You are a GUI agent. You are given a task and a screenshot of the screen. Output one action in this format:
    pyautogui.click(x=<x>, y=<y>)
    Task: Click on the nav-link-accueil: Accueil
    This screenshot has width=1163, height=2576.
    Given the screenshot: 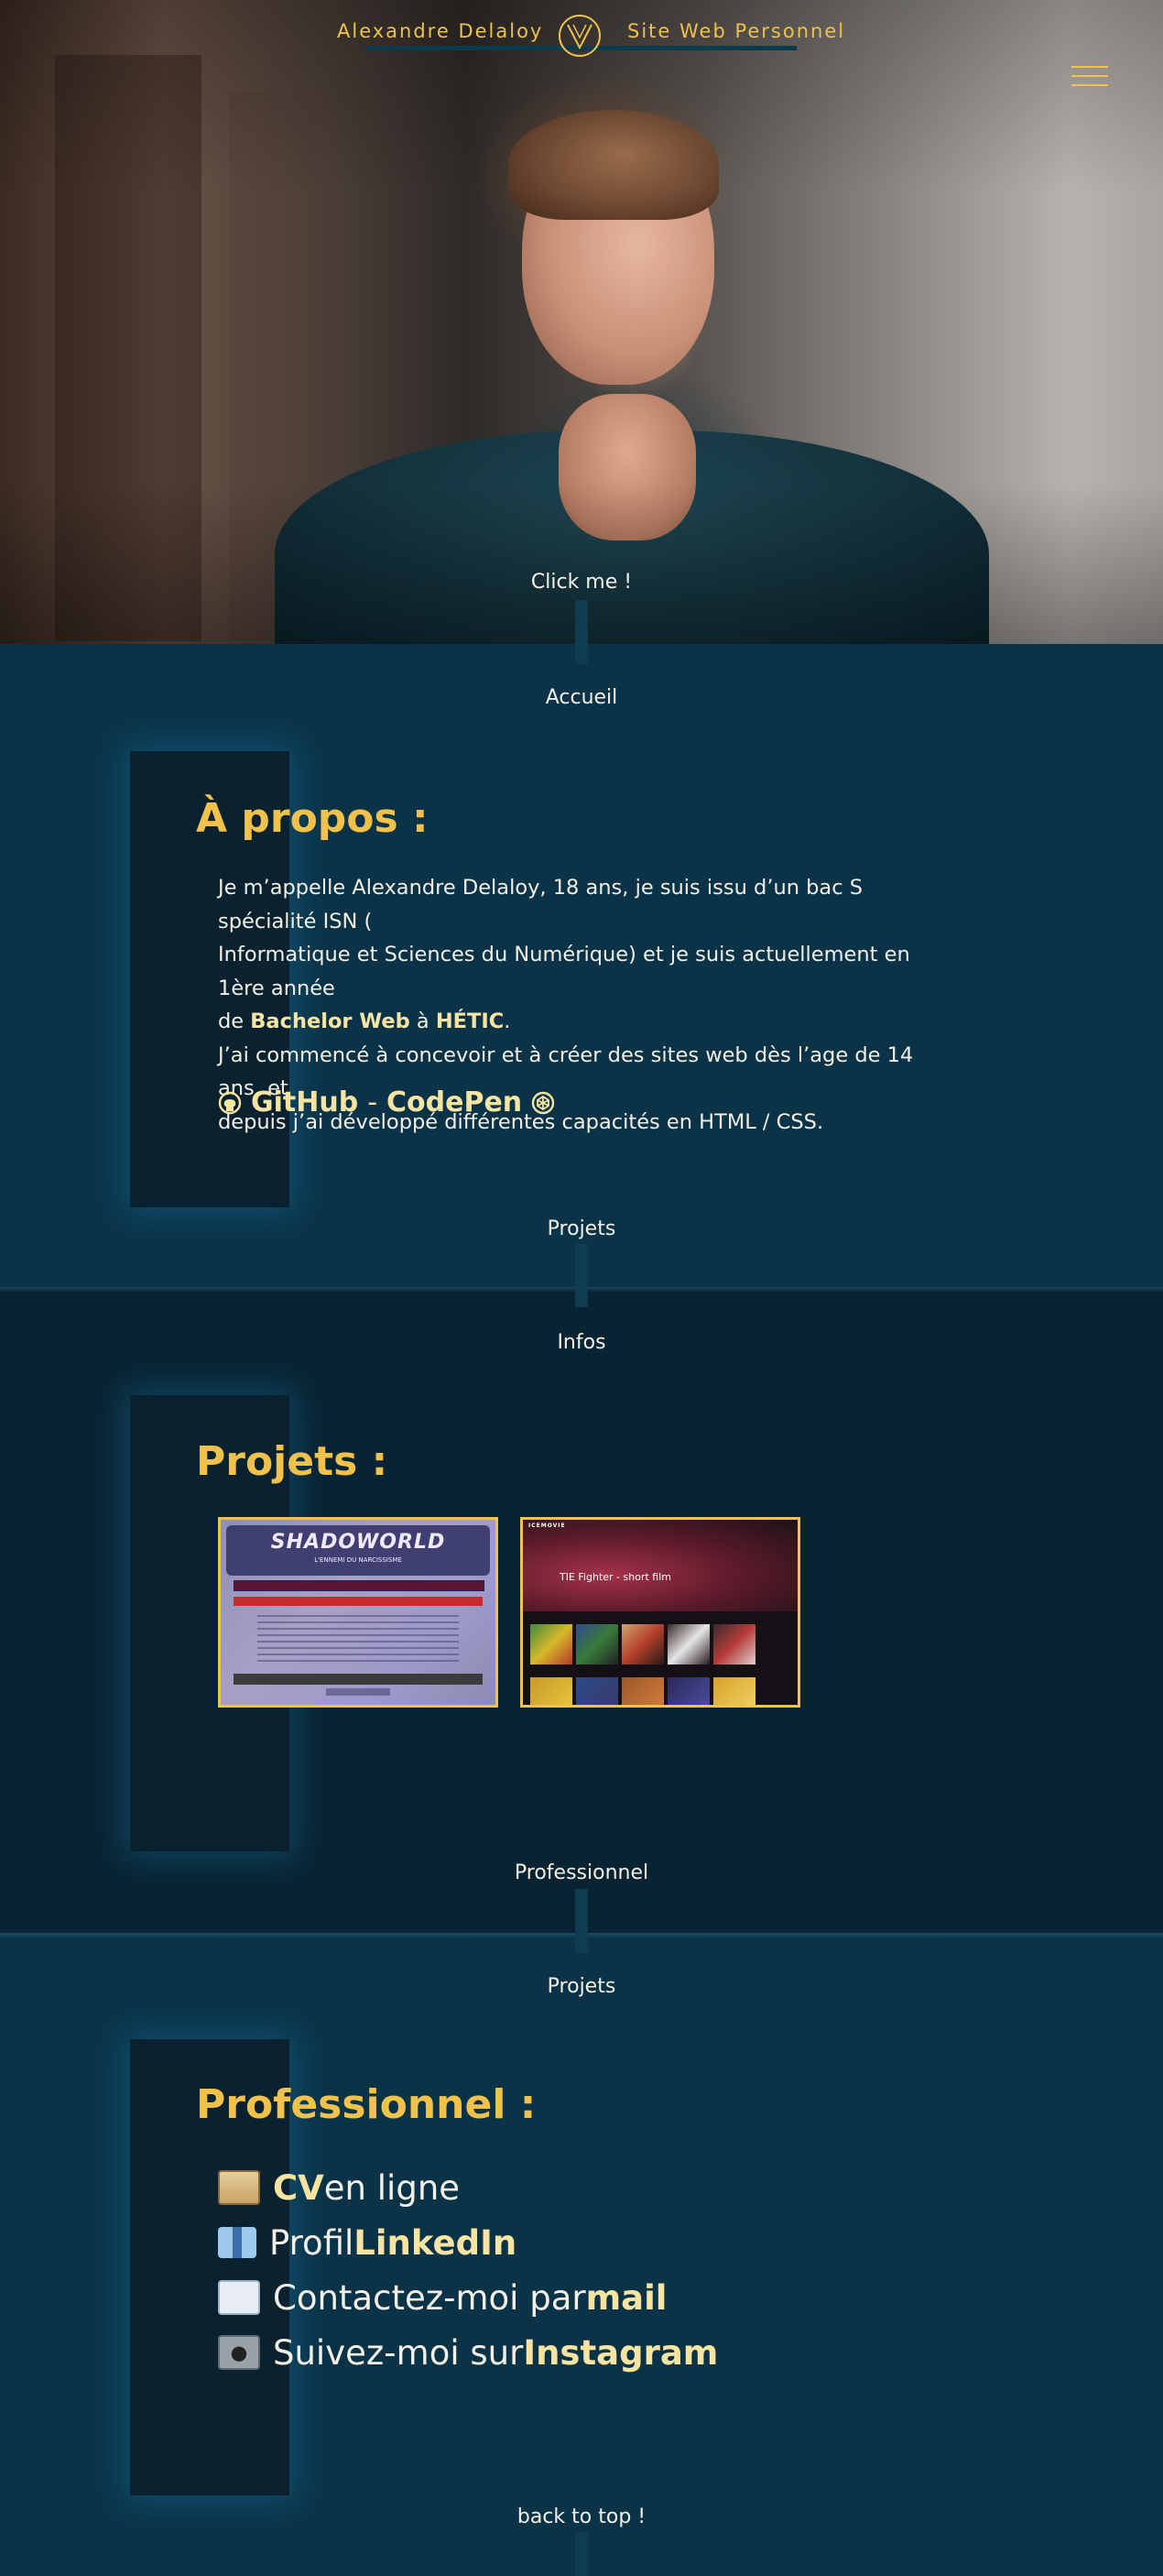 What is the action you would take?
    pyautogui.click(x=581, y=698)
    